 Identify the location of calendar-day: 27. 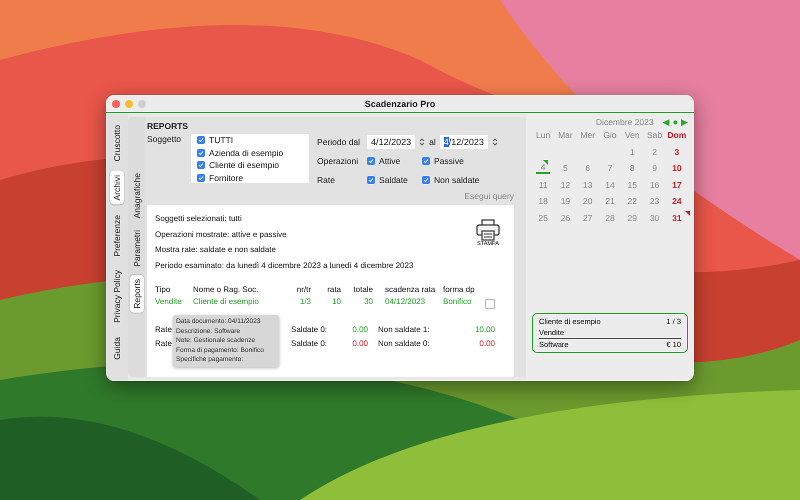
(587, 217).